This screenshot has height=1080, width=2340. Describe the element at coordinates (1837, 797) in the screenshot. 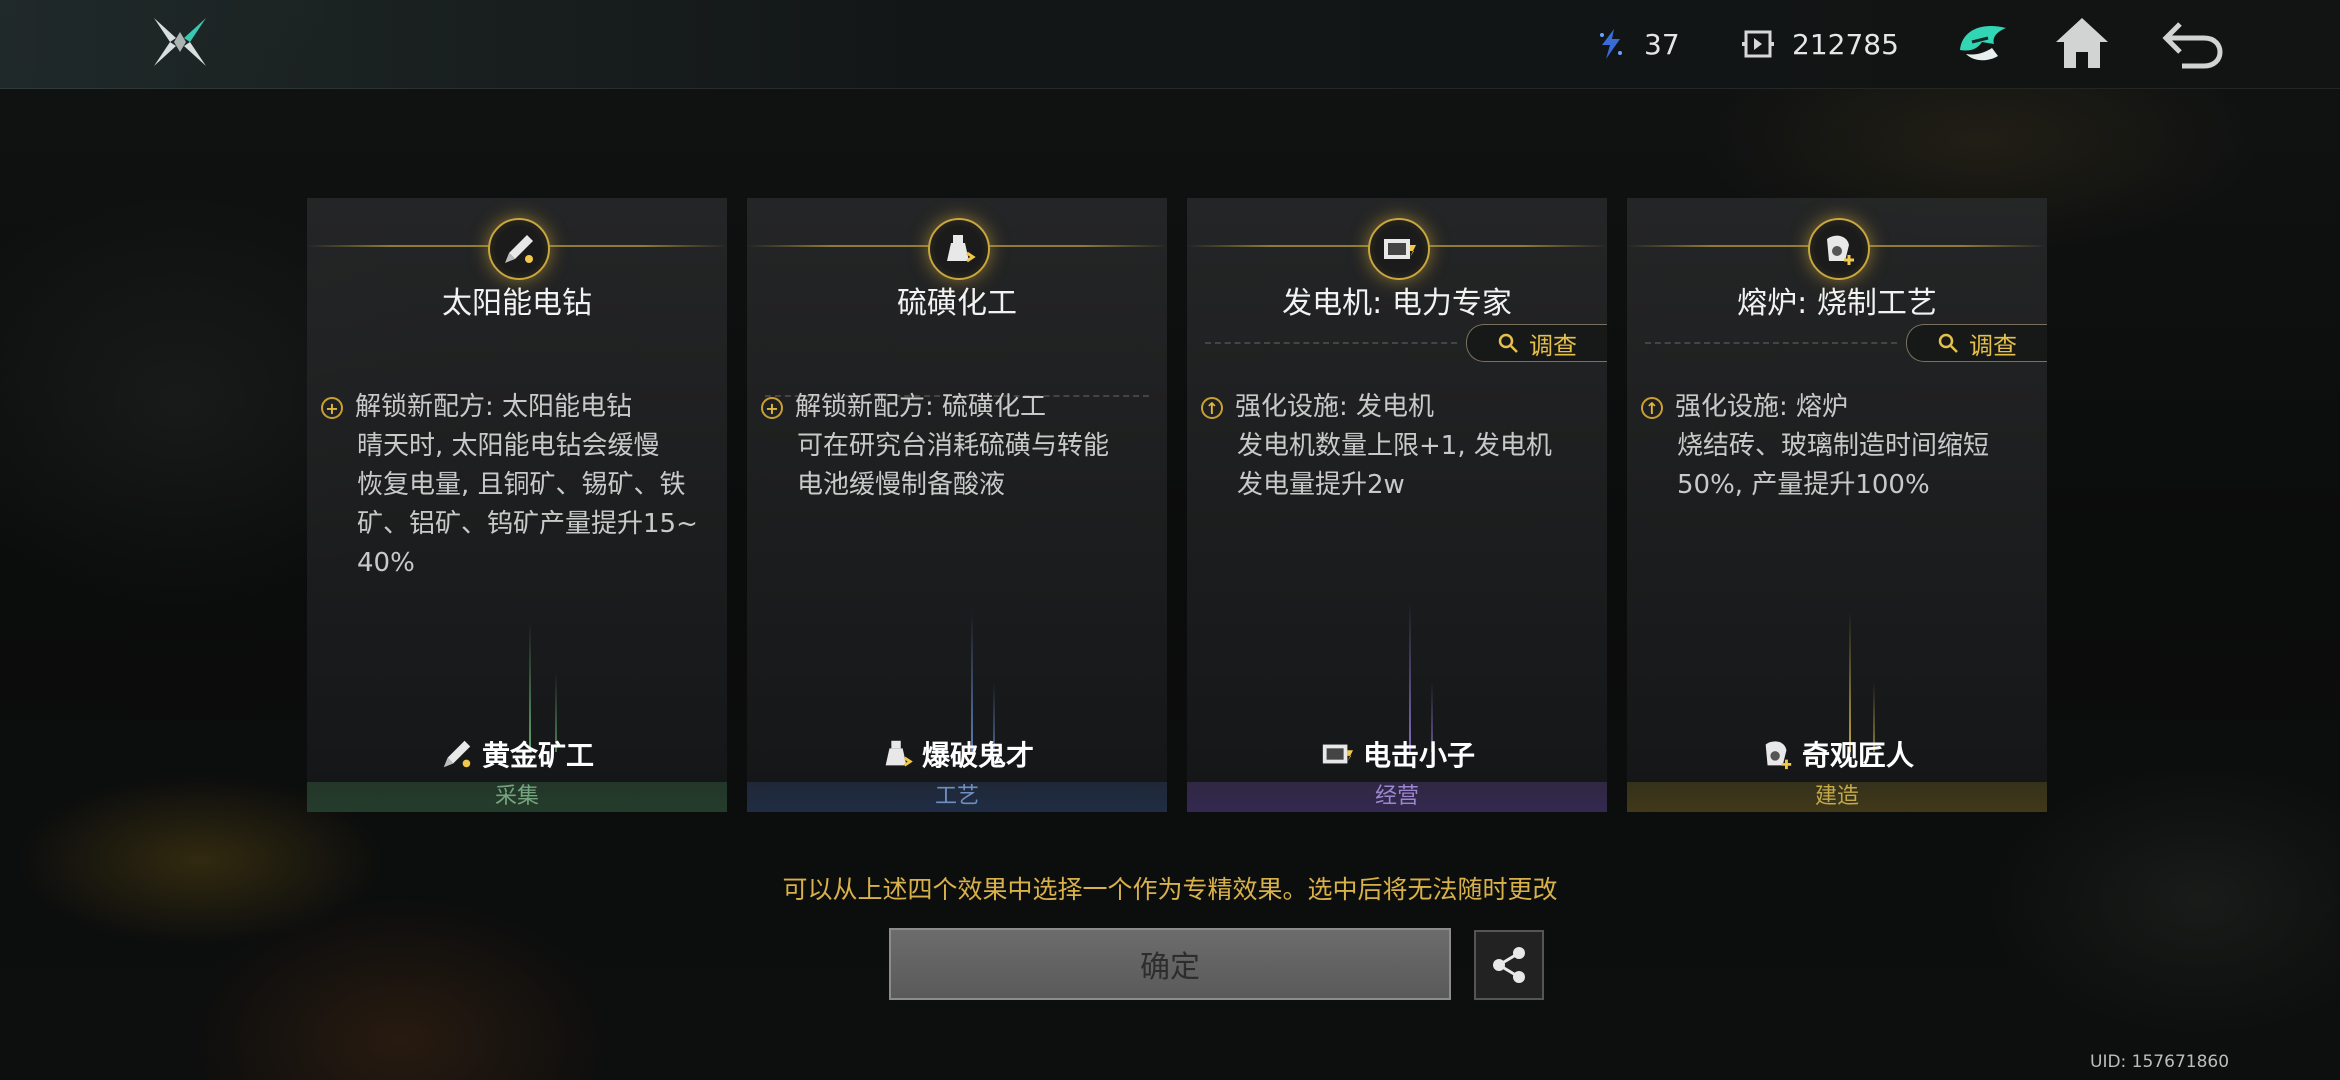

I see `category-label: 建造` at that location.